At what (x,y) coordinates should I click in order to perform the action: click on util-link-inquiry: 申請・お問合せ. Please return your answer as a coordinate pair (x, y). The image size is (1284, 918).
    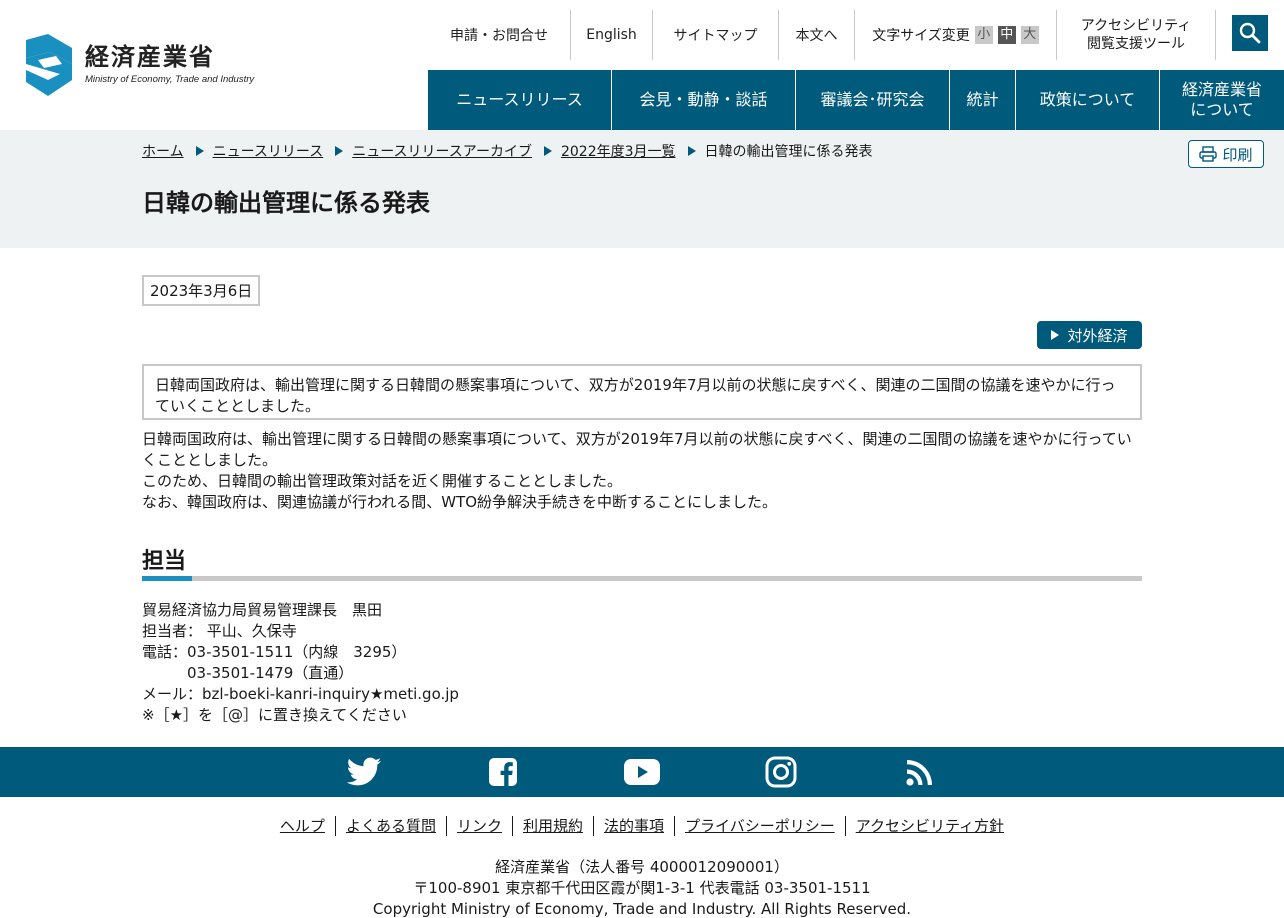
    Looking at the image, I should click on (499, 35).